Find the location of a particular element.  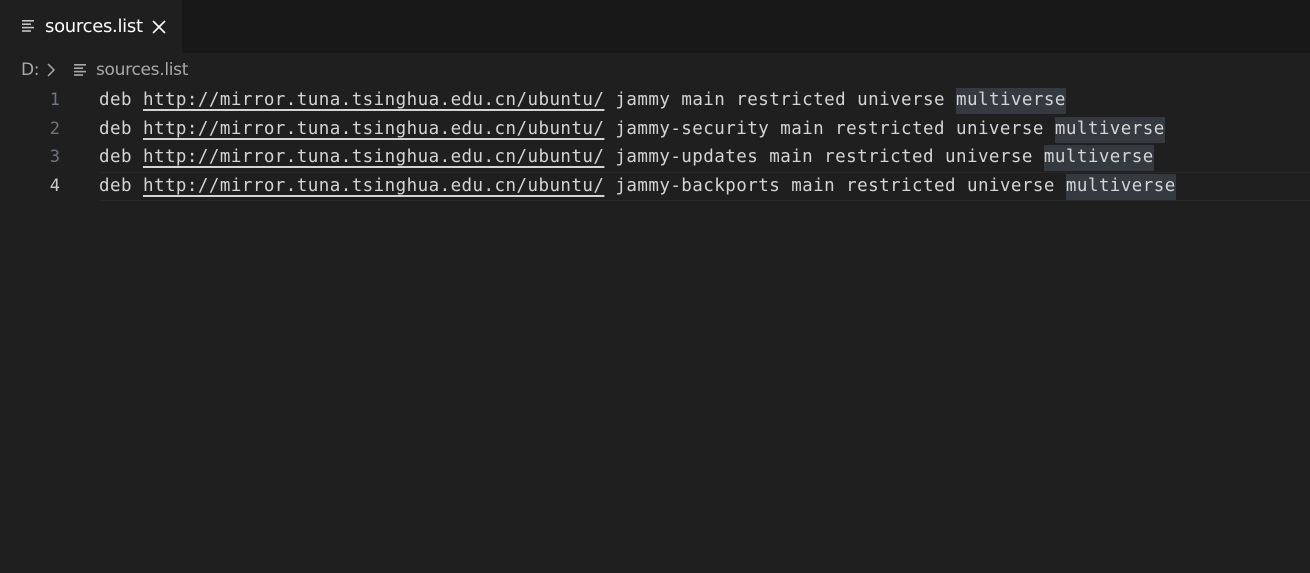

close-icon is located at coordinates (159, 27).